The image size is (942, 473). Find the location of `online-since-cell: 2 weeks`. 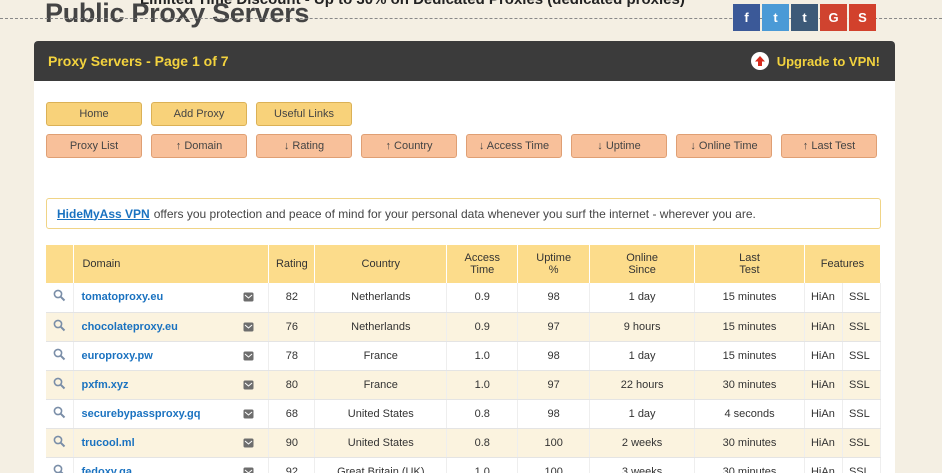

online-since-cell: 2 weeks is located at coordinates (642, 443).